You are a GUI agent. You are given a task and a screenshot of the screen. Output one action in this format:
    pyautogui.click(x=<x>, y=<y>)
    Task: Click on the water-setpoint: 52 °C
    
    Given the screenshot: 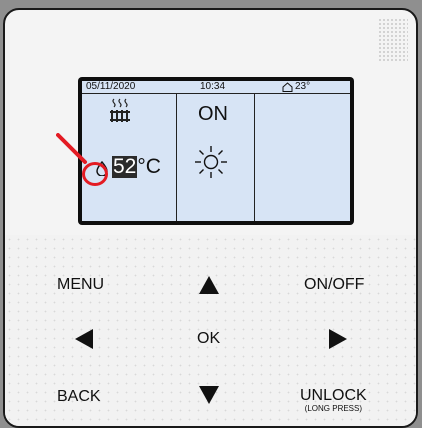 What is the action you would take?
    pyautogui.click(x=136, y=167)
    